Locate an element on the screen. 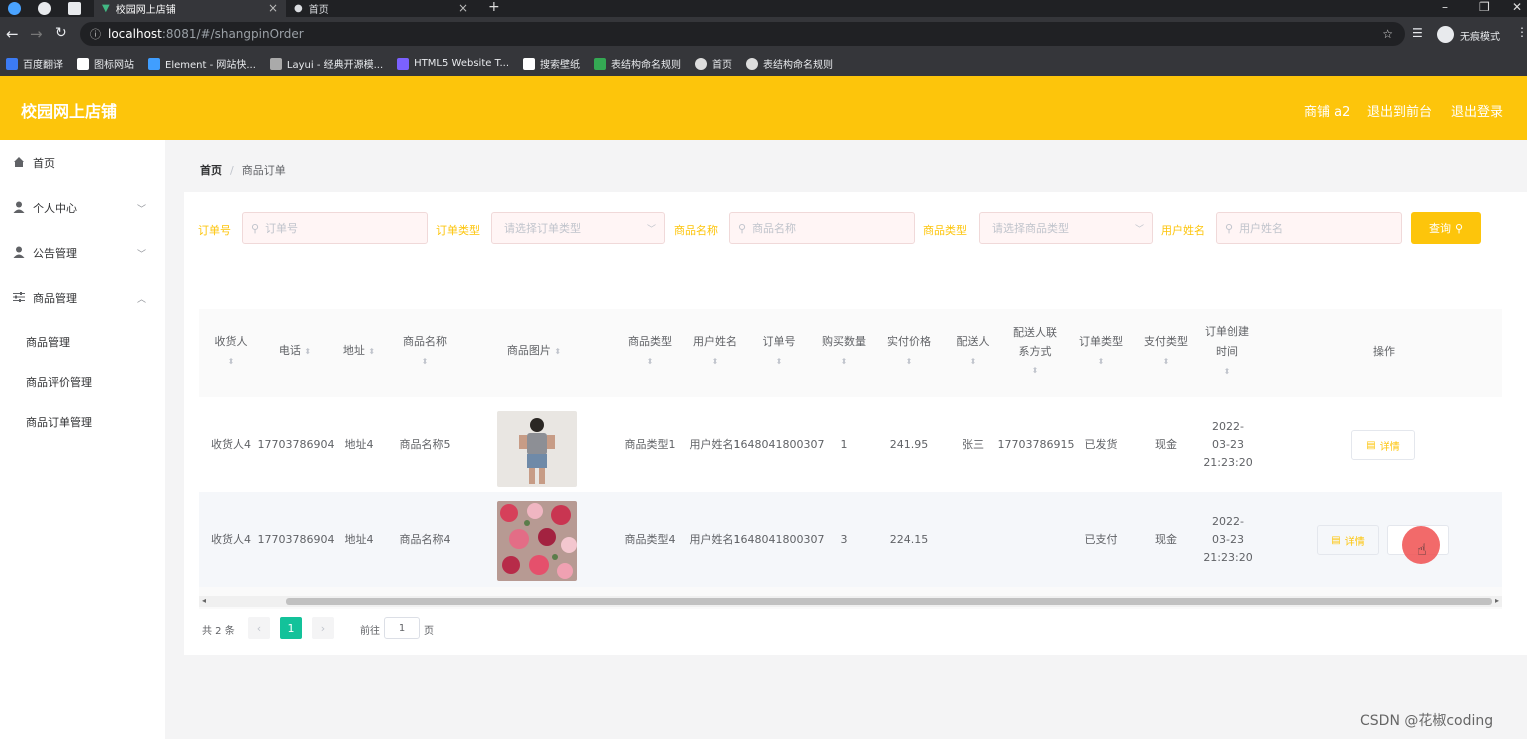 Image resolution: width=1527 pixels, height=739 pixels. col-phone: 电话 ⬍ is located at coordinates (295, 351).